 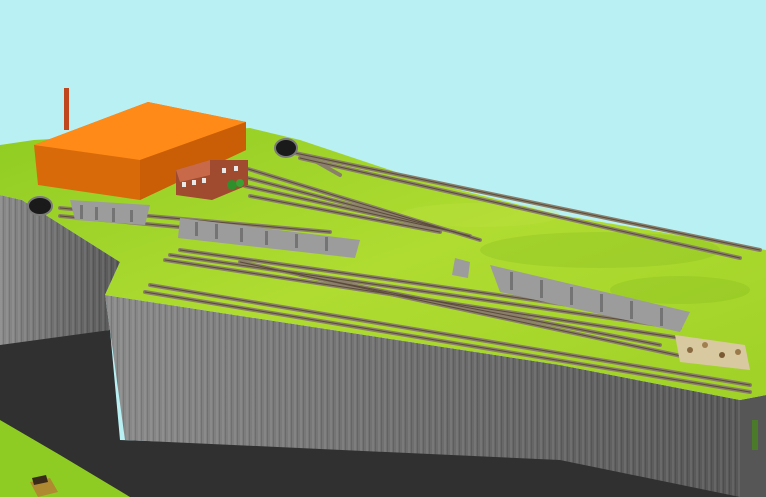 I want to click on chimney, so click(x=66, y=109).